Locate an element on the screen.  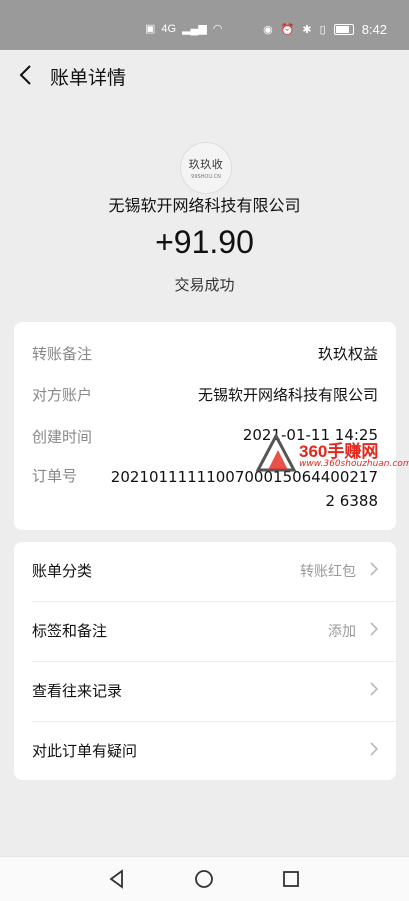
alarm-icon: ⏰ is located at coordinates (287, 29).